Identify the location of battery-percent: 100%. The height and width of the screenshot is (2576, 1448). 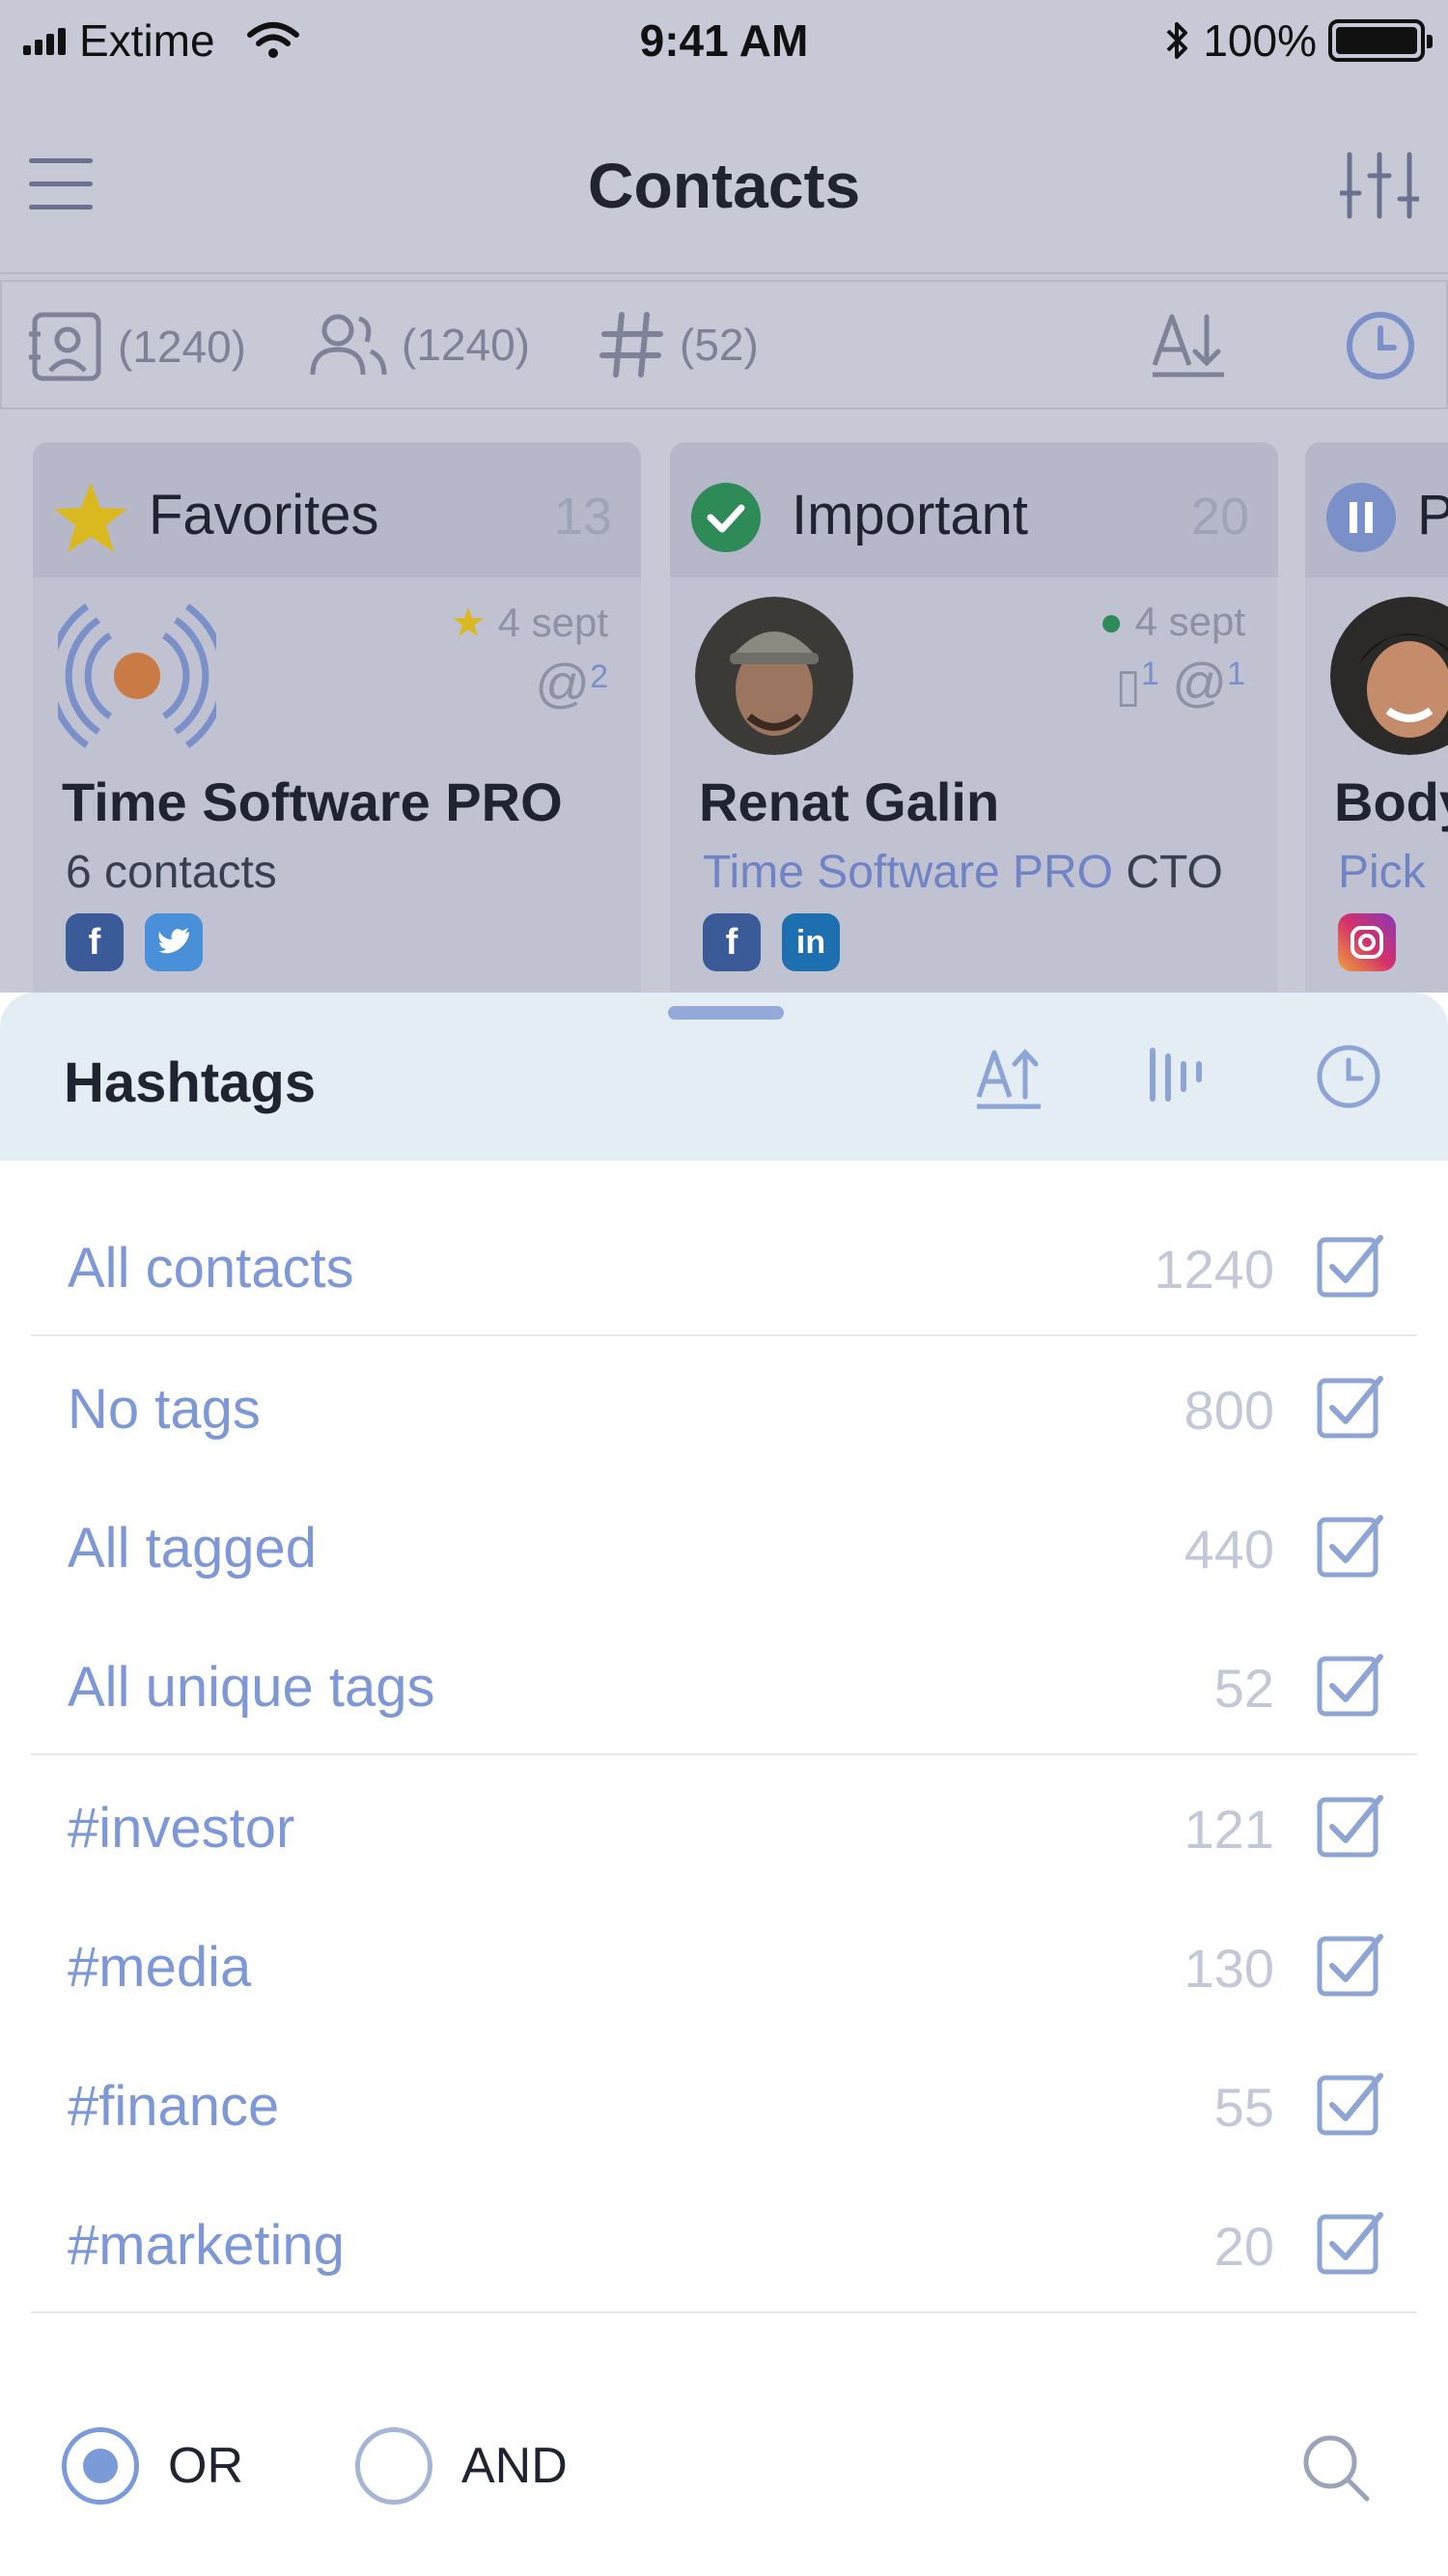
(1260, 41).